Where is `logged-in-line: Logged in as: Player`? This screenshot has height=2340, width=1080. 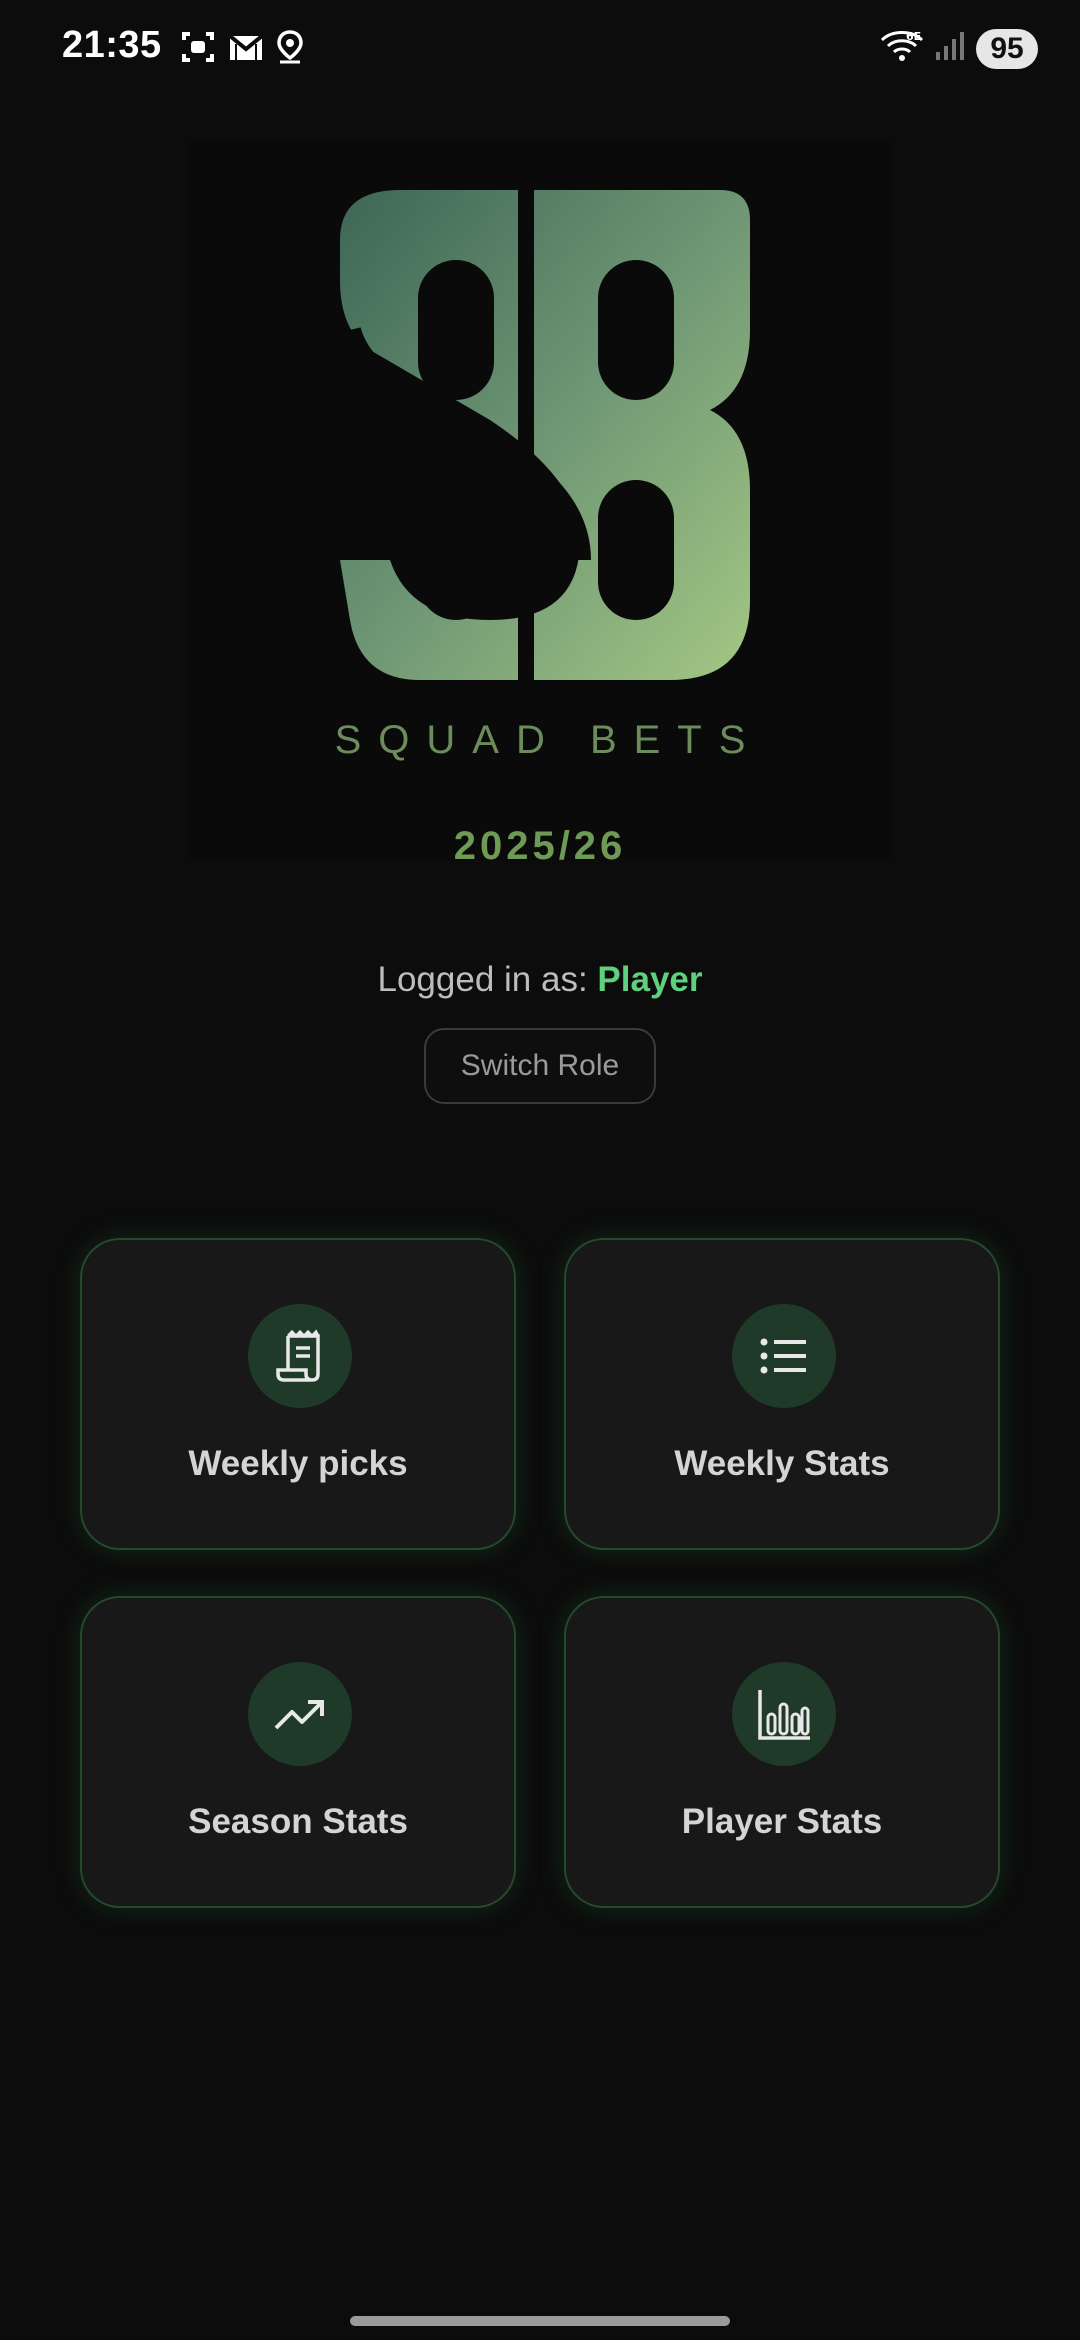 logged-in-line: Logged in as: Player is located at coordinates (540, 980).